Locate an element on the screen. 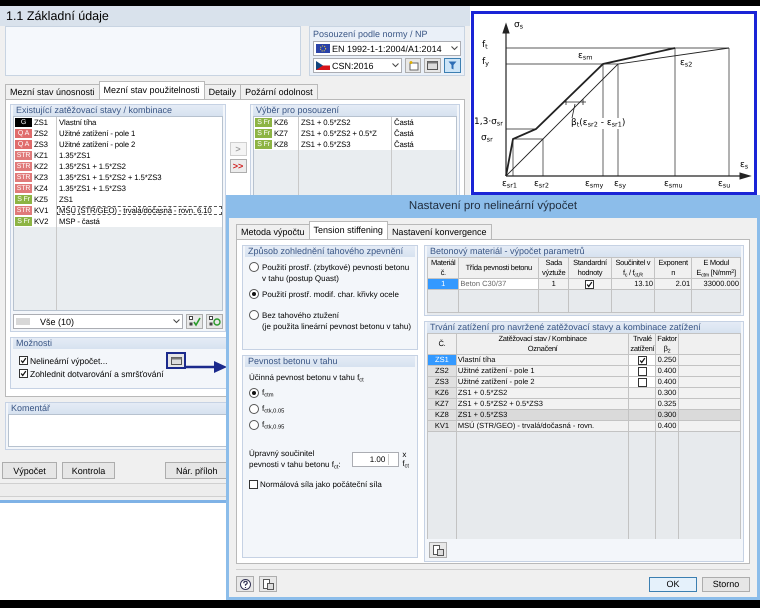 This screenshot has width=760, height=608. diagram-label: β$_{t}$(ε$_{sr2}$ - ε$_{sr1}$) is located at coordinates (598, 123).